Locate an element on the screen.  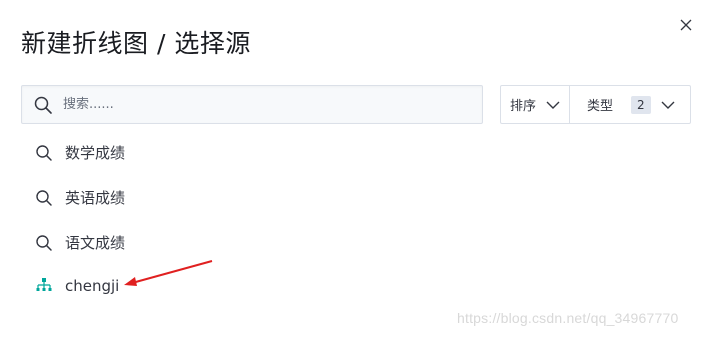
watermark-text: https://blog.csdn.net/qq_34967770 is located at coordinates (568, 318).